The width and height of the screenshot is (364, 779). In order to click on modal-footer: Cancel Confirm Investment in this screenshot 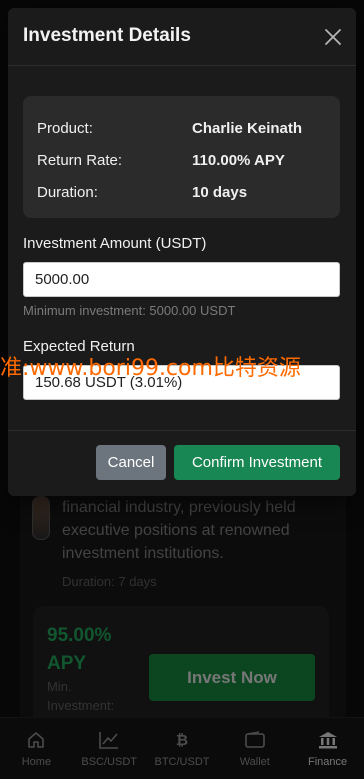, I will do `click(182, 463)`.